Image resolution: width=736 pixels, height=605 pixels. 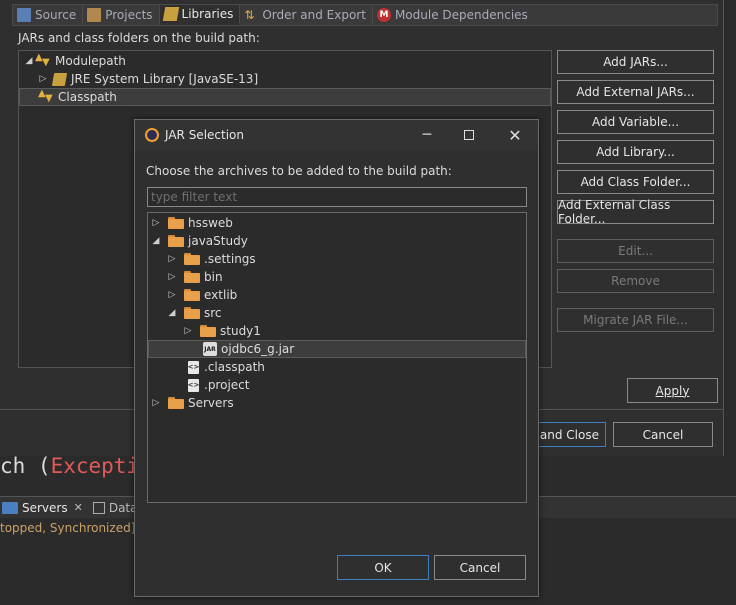 What do you see at coordinates (663, 434) in the screenshot?
I see `properties-cancel-button: Cancel` at bounding box center [663, 434].